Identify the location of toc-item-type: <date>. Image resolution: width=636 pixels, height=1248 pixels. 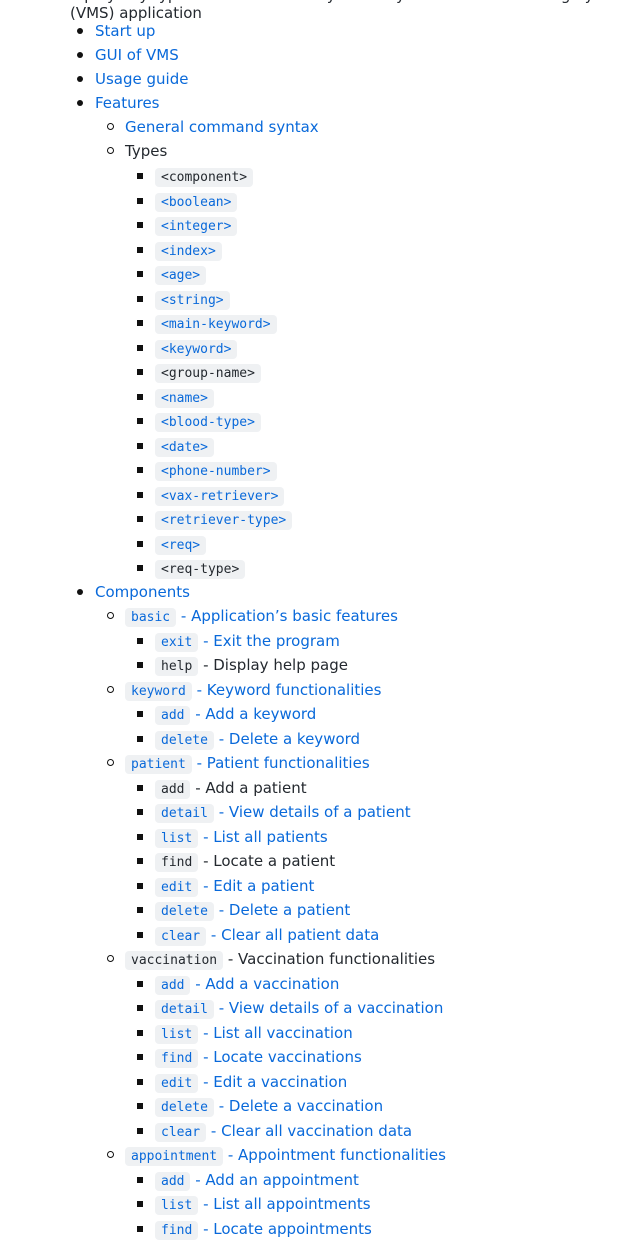
(175, 446).